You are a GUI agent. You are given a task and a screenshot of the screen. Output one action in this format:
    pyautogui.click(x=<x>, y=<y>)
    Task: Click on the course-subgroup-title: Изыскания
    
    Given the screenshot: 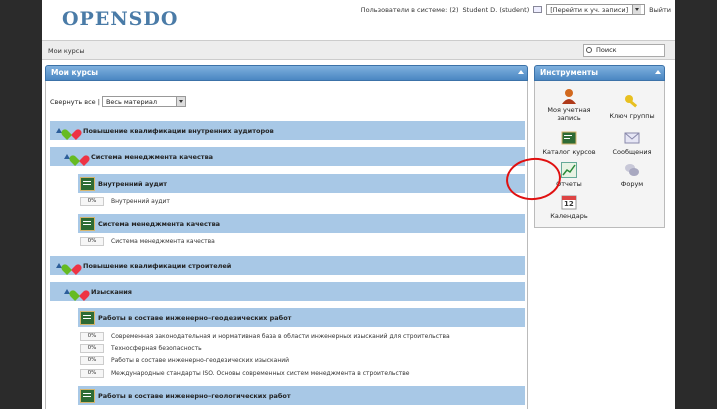 What is the action you would take?
    pyautogui.click(x=111, y=291)
    